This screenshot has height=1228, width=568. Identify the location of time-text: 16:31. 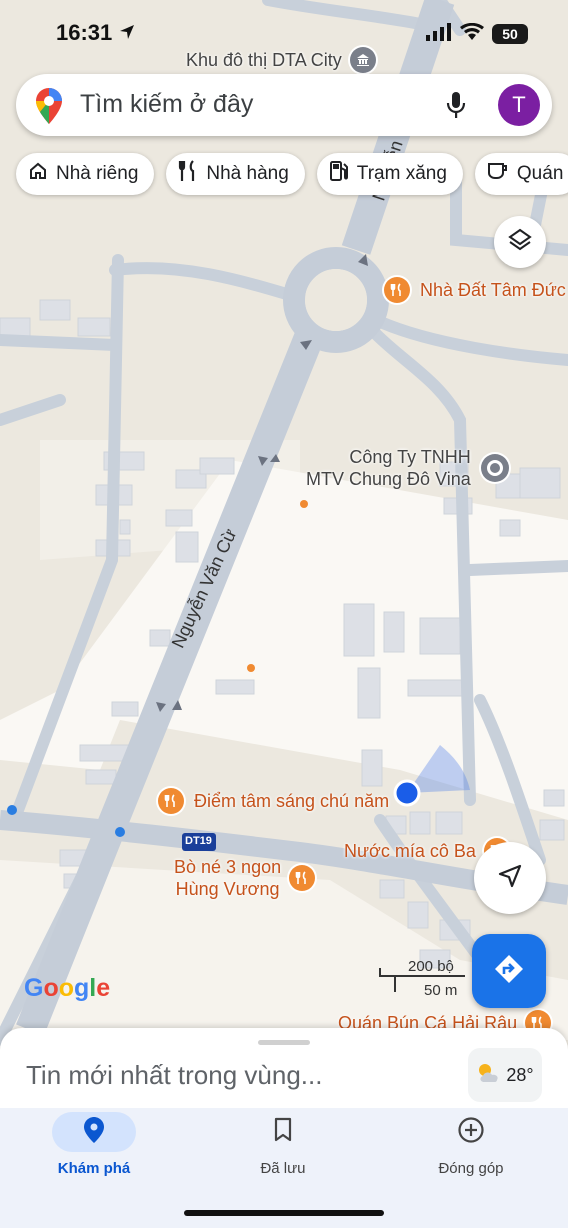
(84, 32).